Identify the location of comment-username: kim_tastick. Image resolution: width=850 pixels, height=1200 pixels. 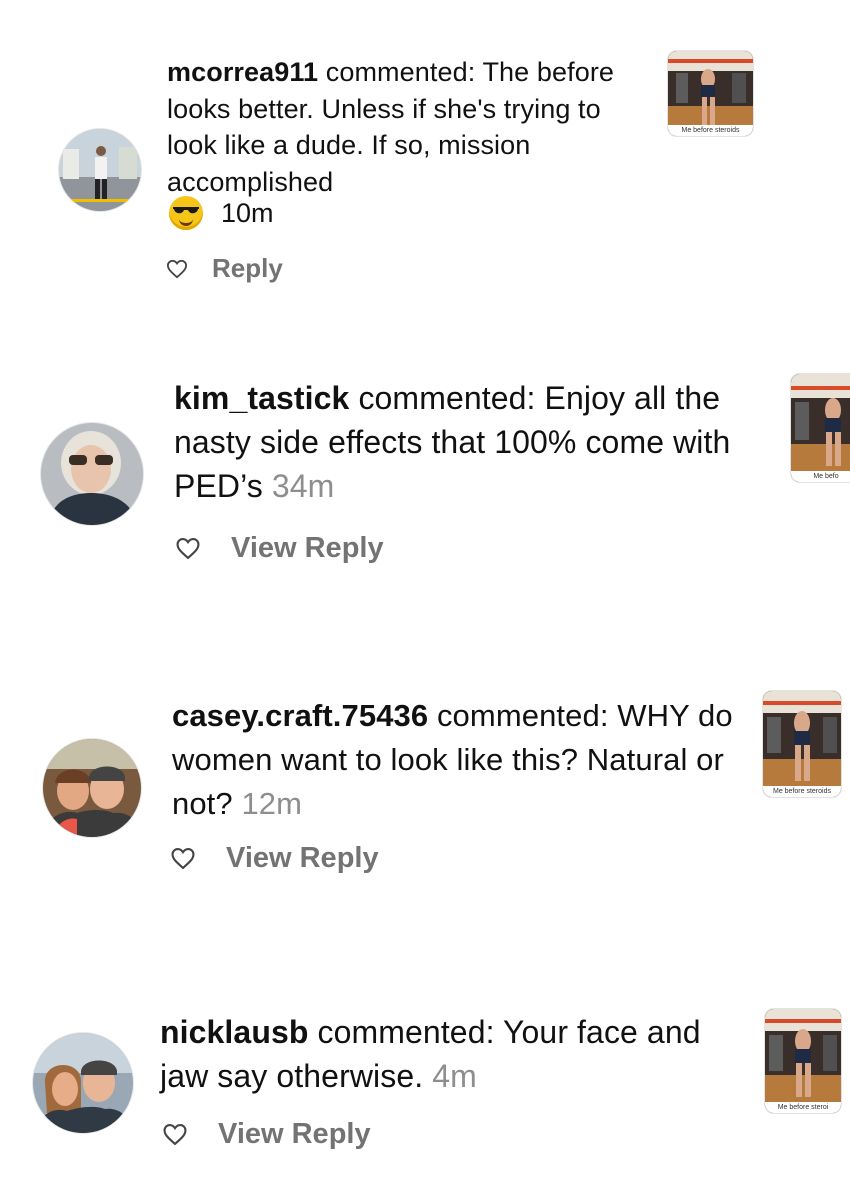
(261, 398).